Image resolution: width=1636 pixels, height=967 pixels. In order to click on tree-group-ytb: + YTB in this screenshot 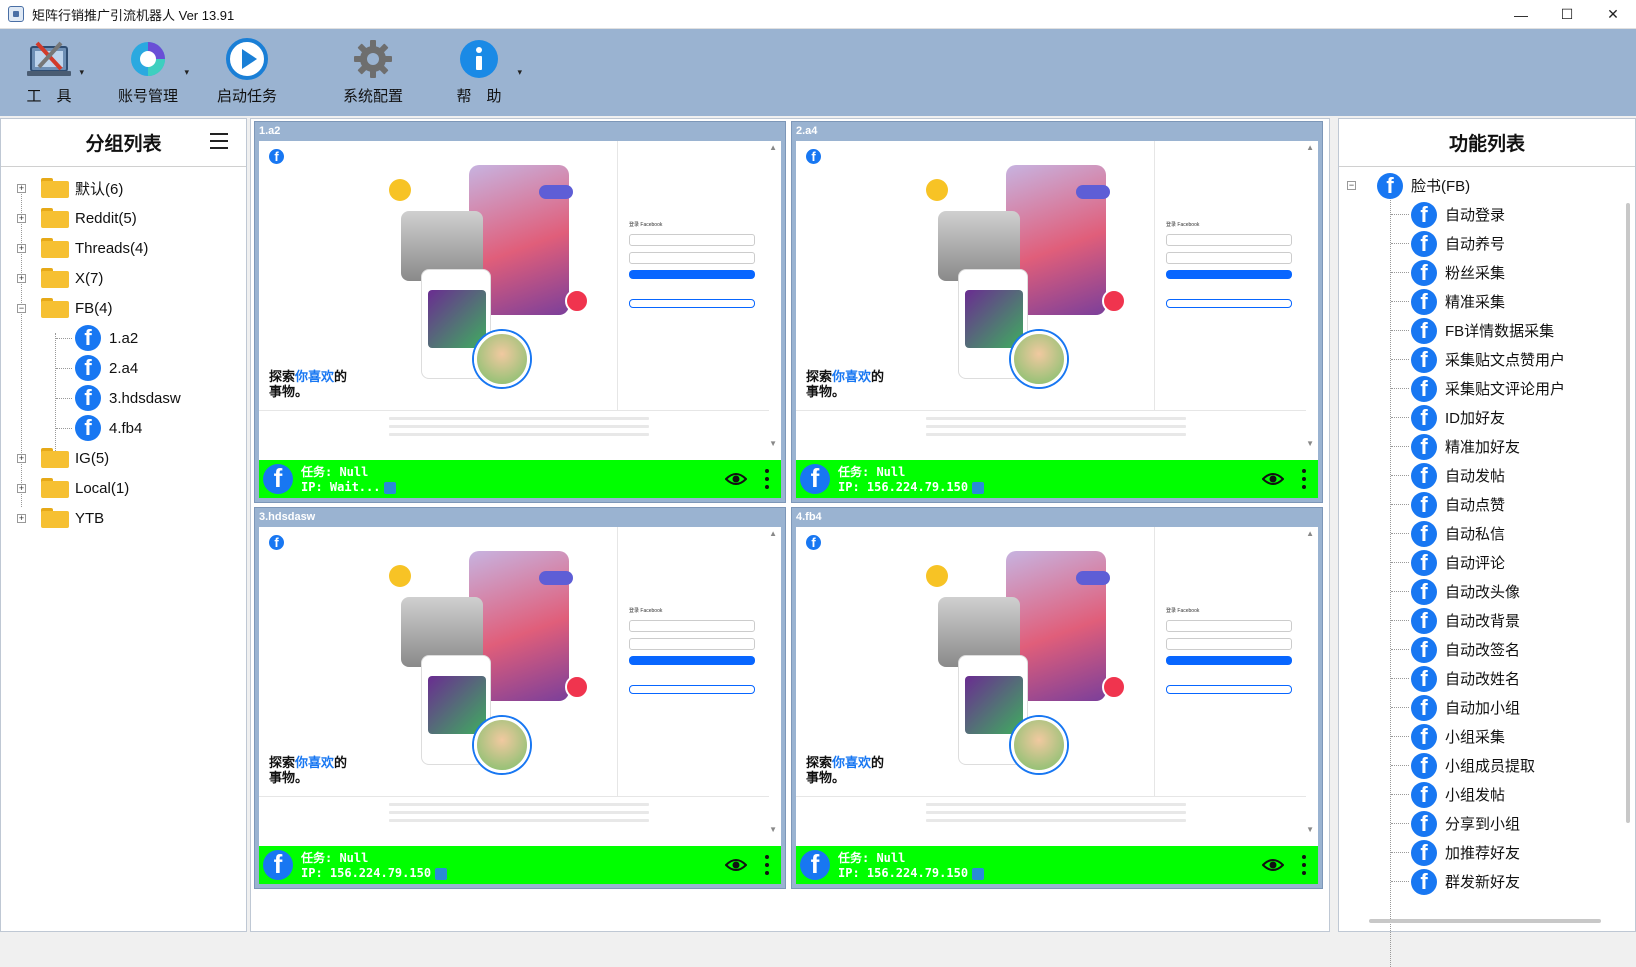, I will do `click(123, 518)`.